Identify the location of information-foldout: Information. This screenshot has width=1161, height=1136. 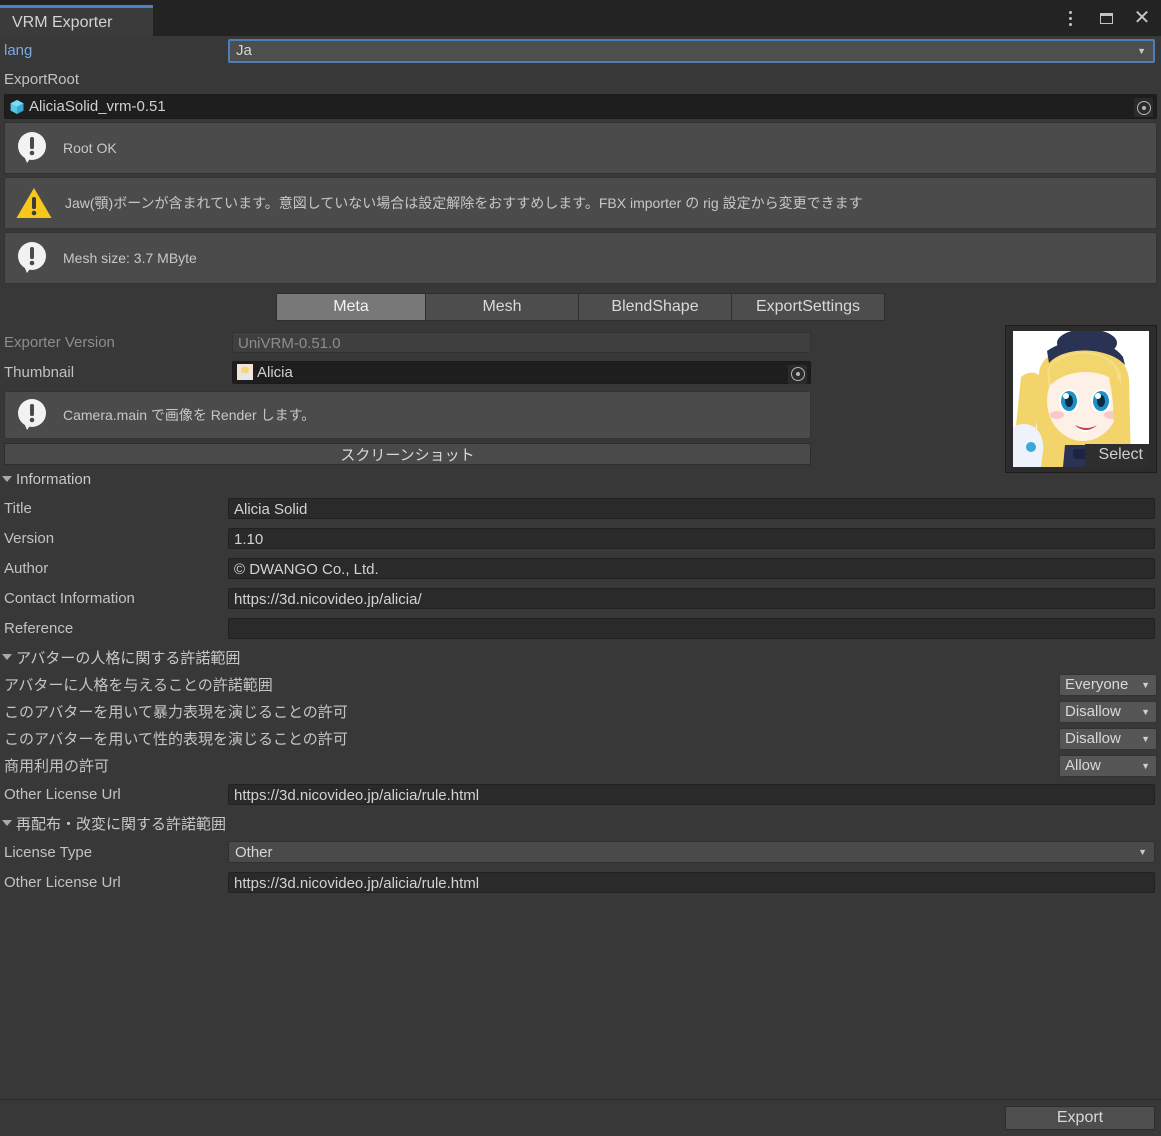
(580, 479).